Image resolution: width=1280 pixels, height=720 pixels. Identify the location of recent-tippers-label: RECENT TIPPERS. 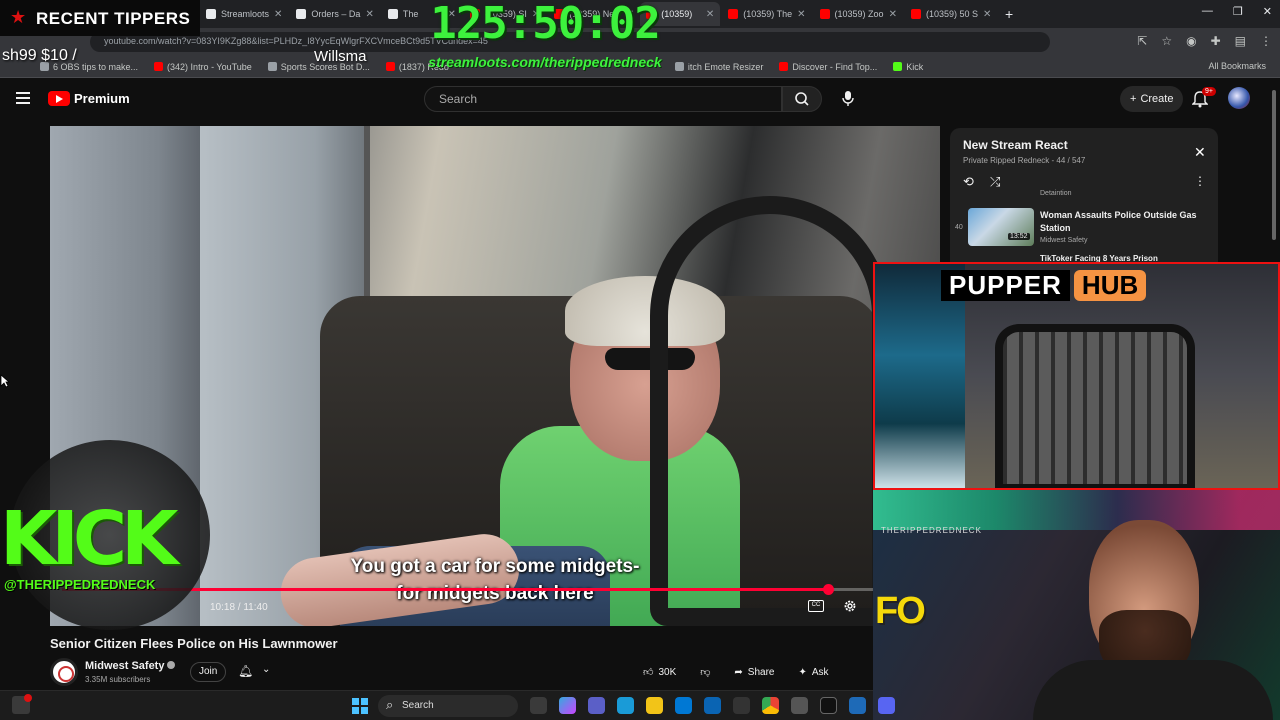
(113, 18).